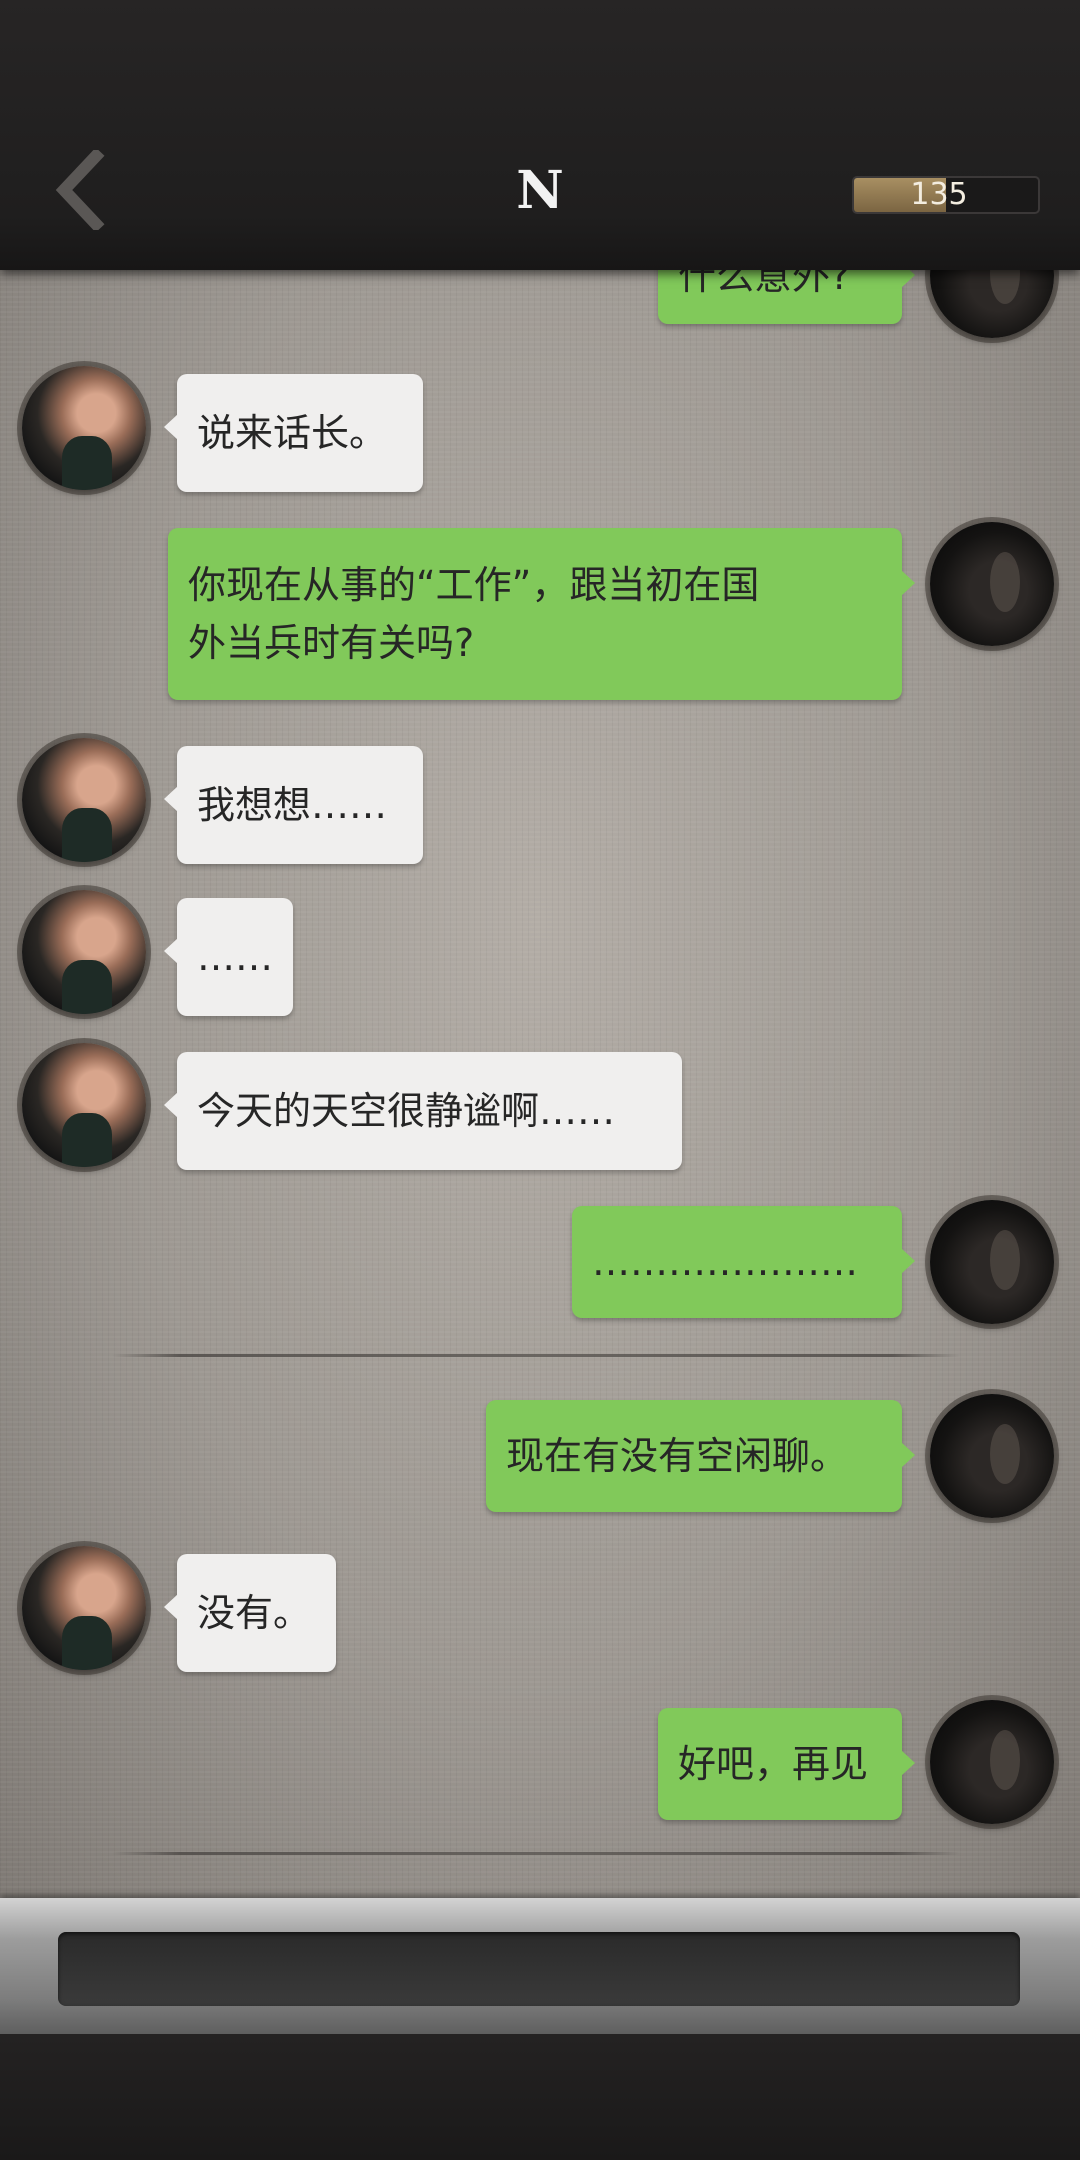 The image size is (1080, 2160). What do you see at coordinates (474, 585) in the screenshot?
I see `message-text-line: 你现在从事的“工作”，跟当初在国` at bounding box center [474, 585].